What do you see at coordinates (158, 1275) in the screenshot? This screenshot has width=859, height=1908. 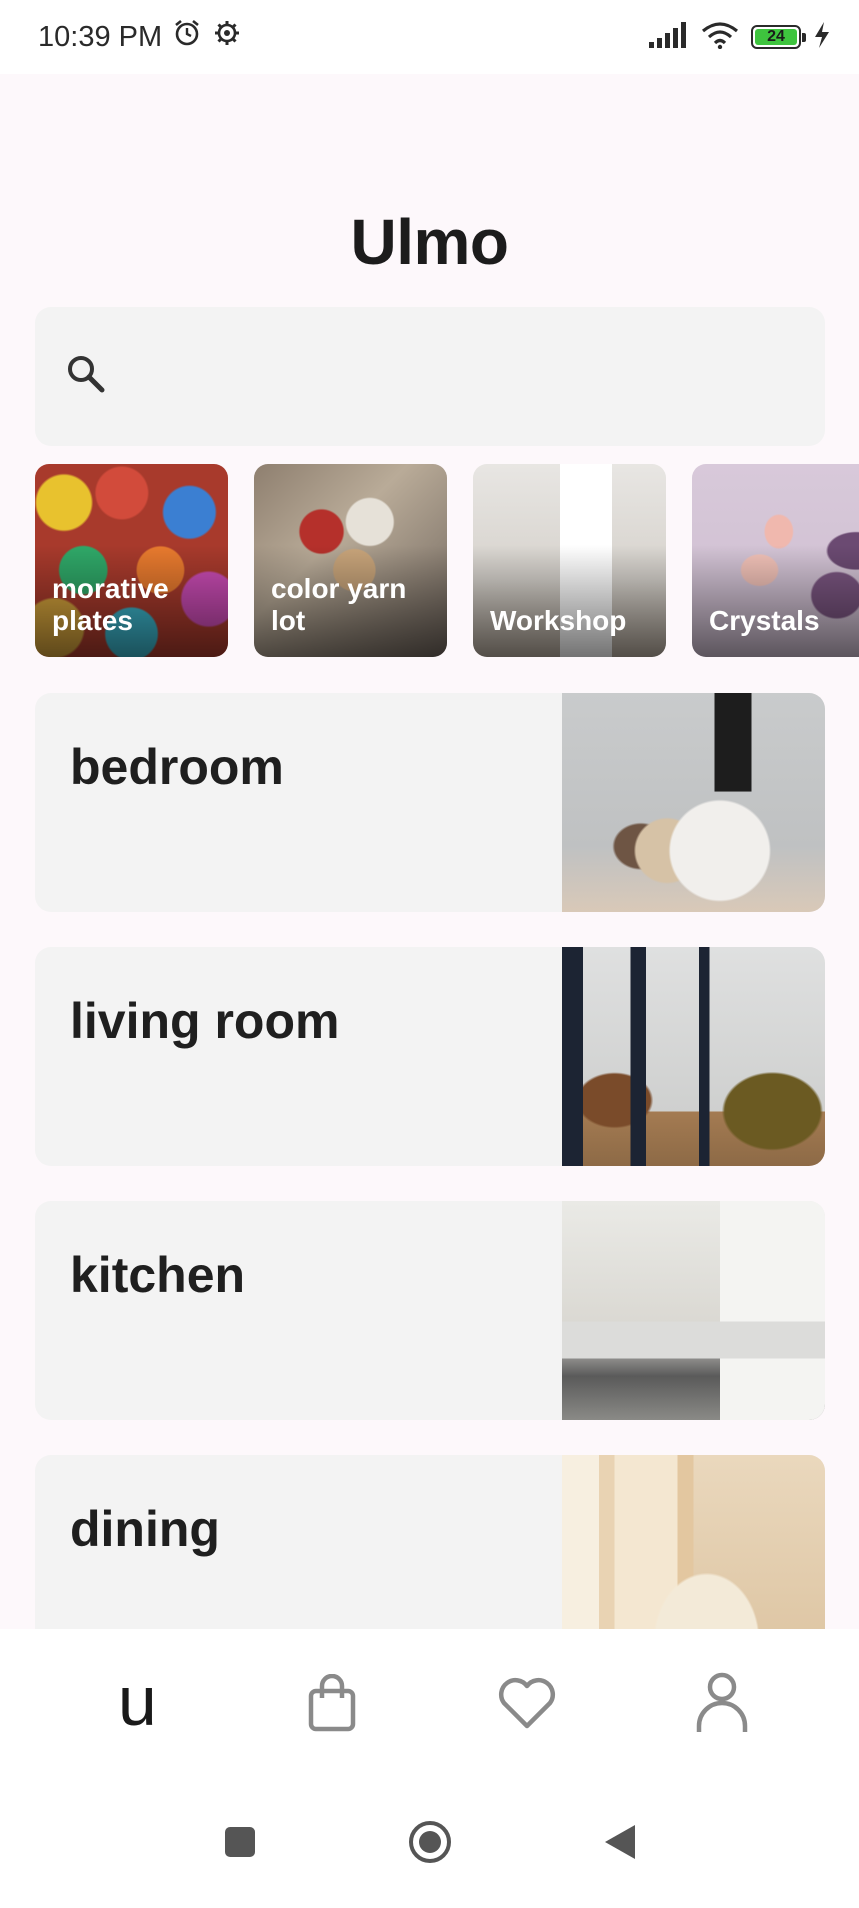 I see `room-title: kitchen` at bounding box center [158, 1275].